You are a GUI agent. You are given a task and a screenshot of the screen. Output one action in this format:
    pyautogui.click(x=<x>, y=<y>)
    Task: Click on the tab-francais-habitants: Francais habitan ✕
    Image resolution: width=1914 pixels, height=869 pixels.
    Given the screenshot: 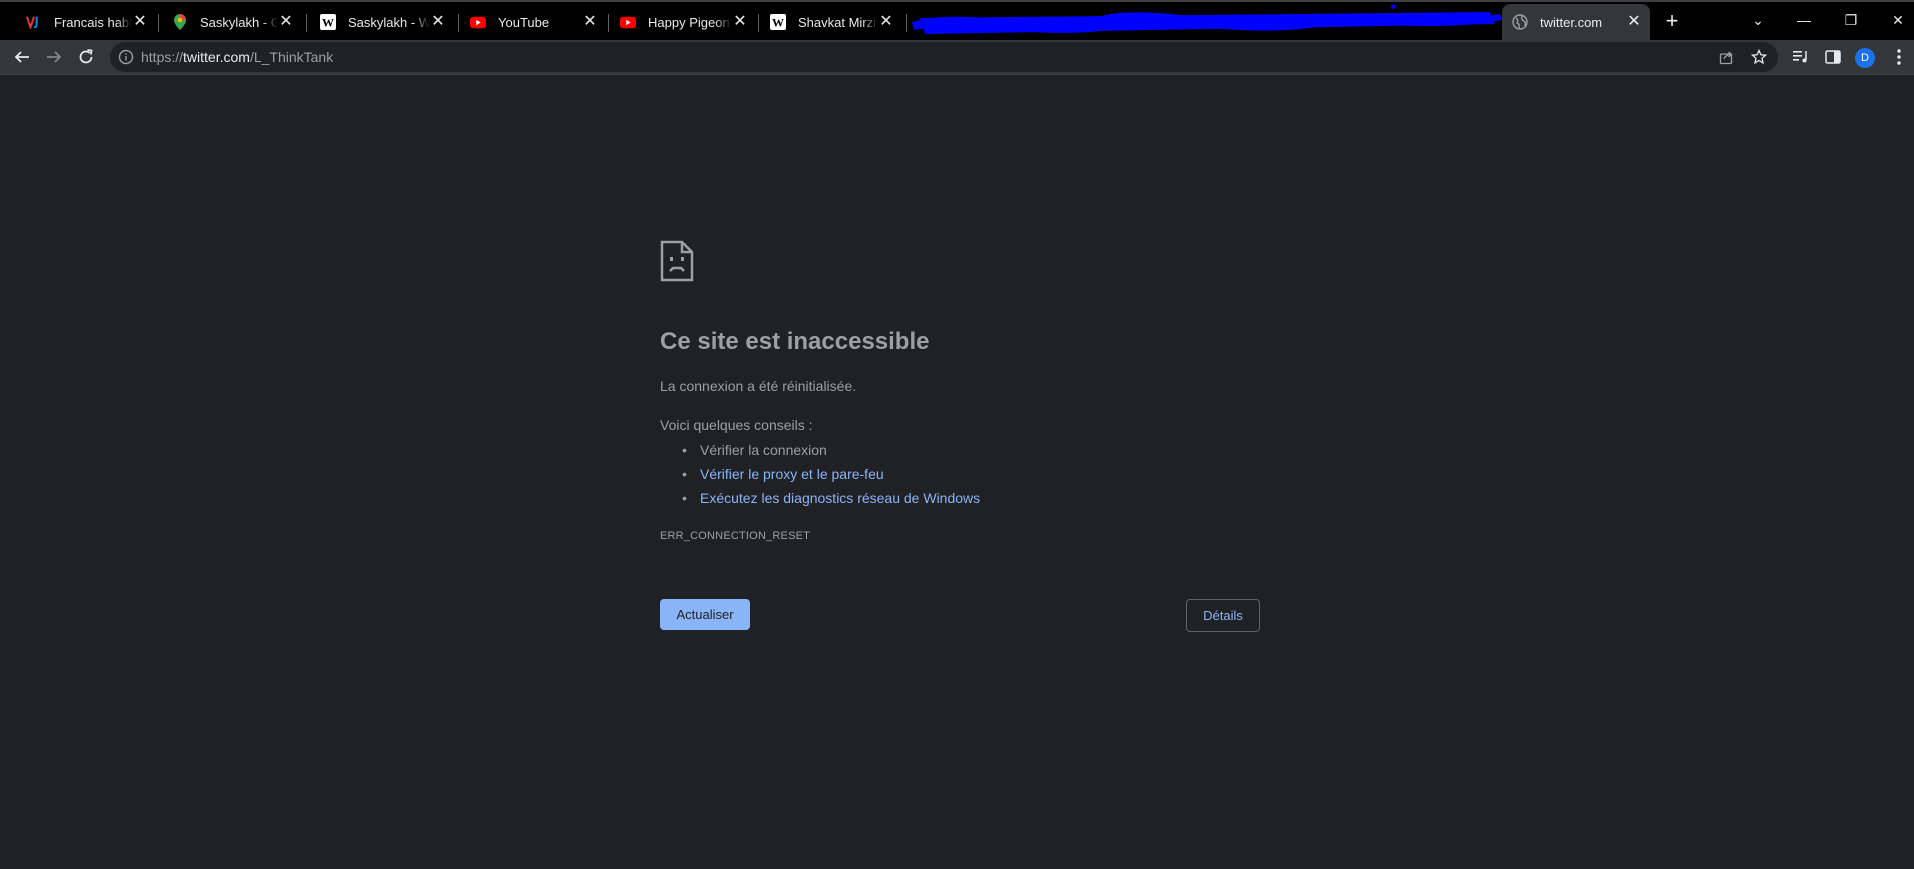 What is the action you would take?
    pyautogui.click(x=86, y=22)
    